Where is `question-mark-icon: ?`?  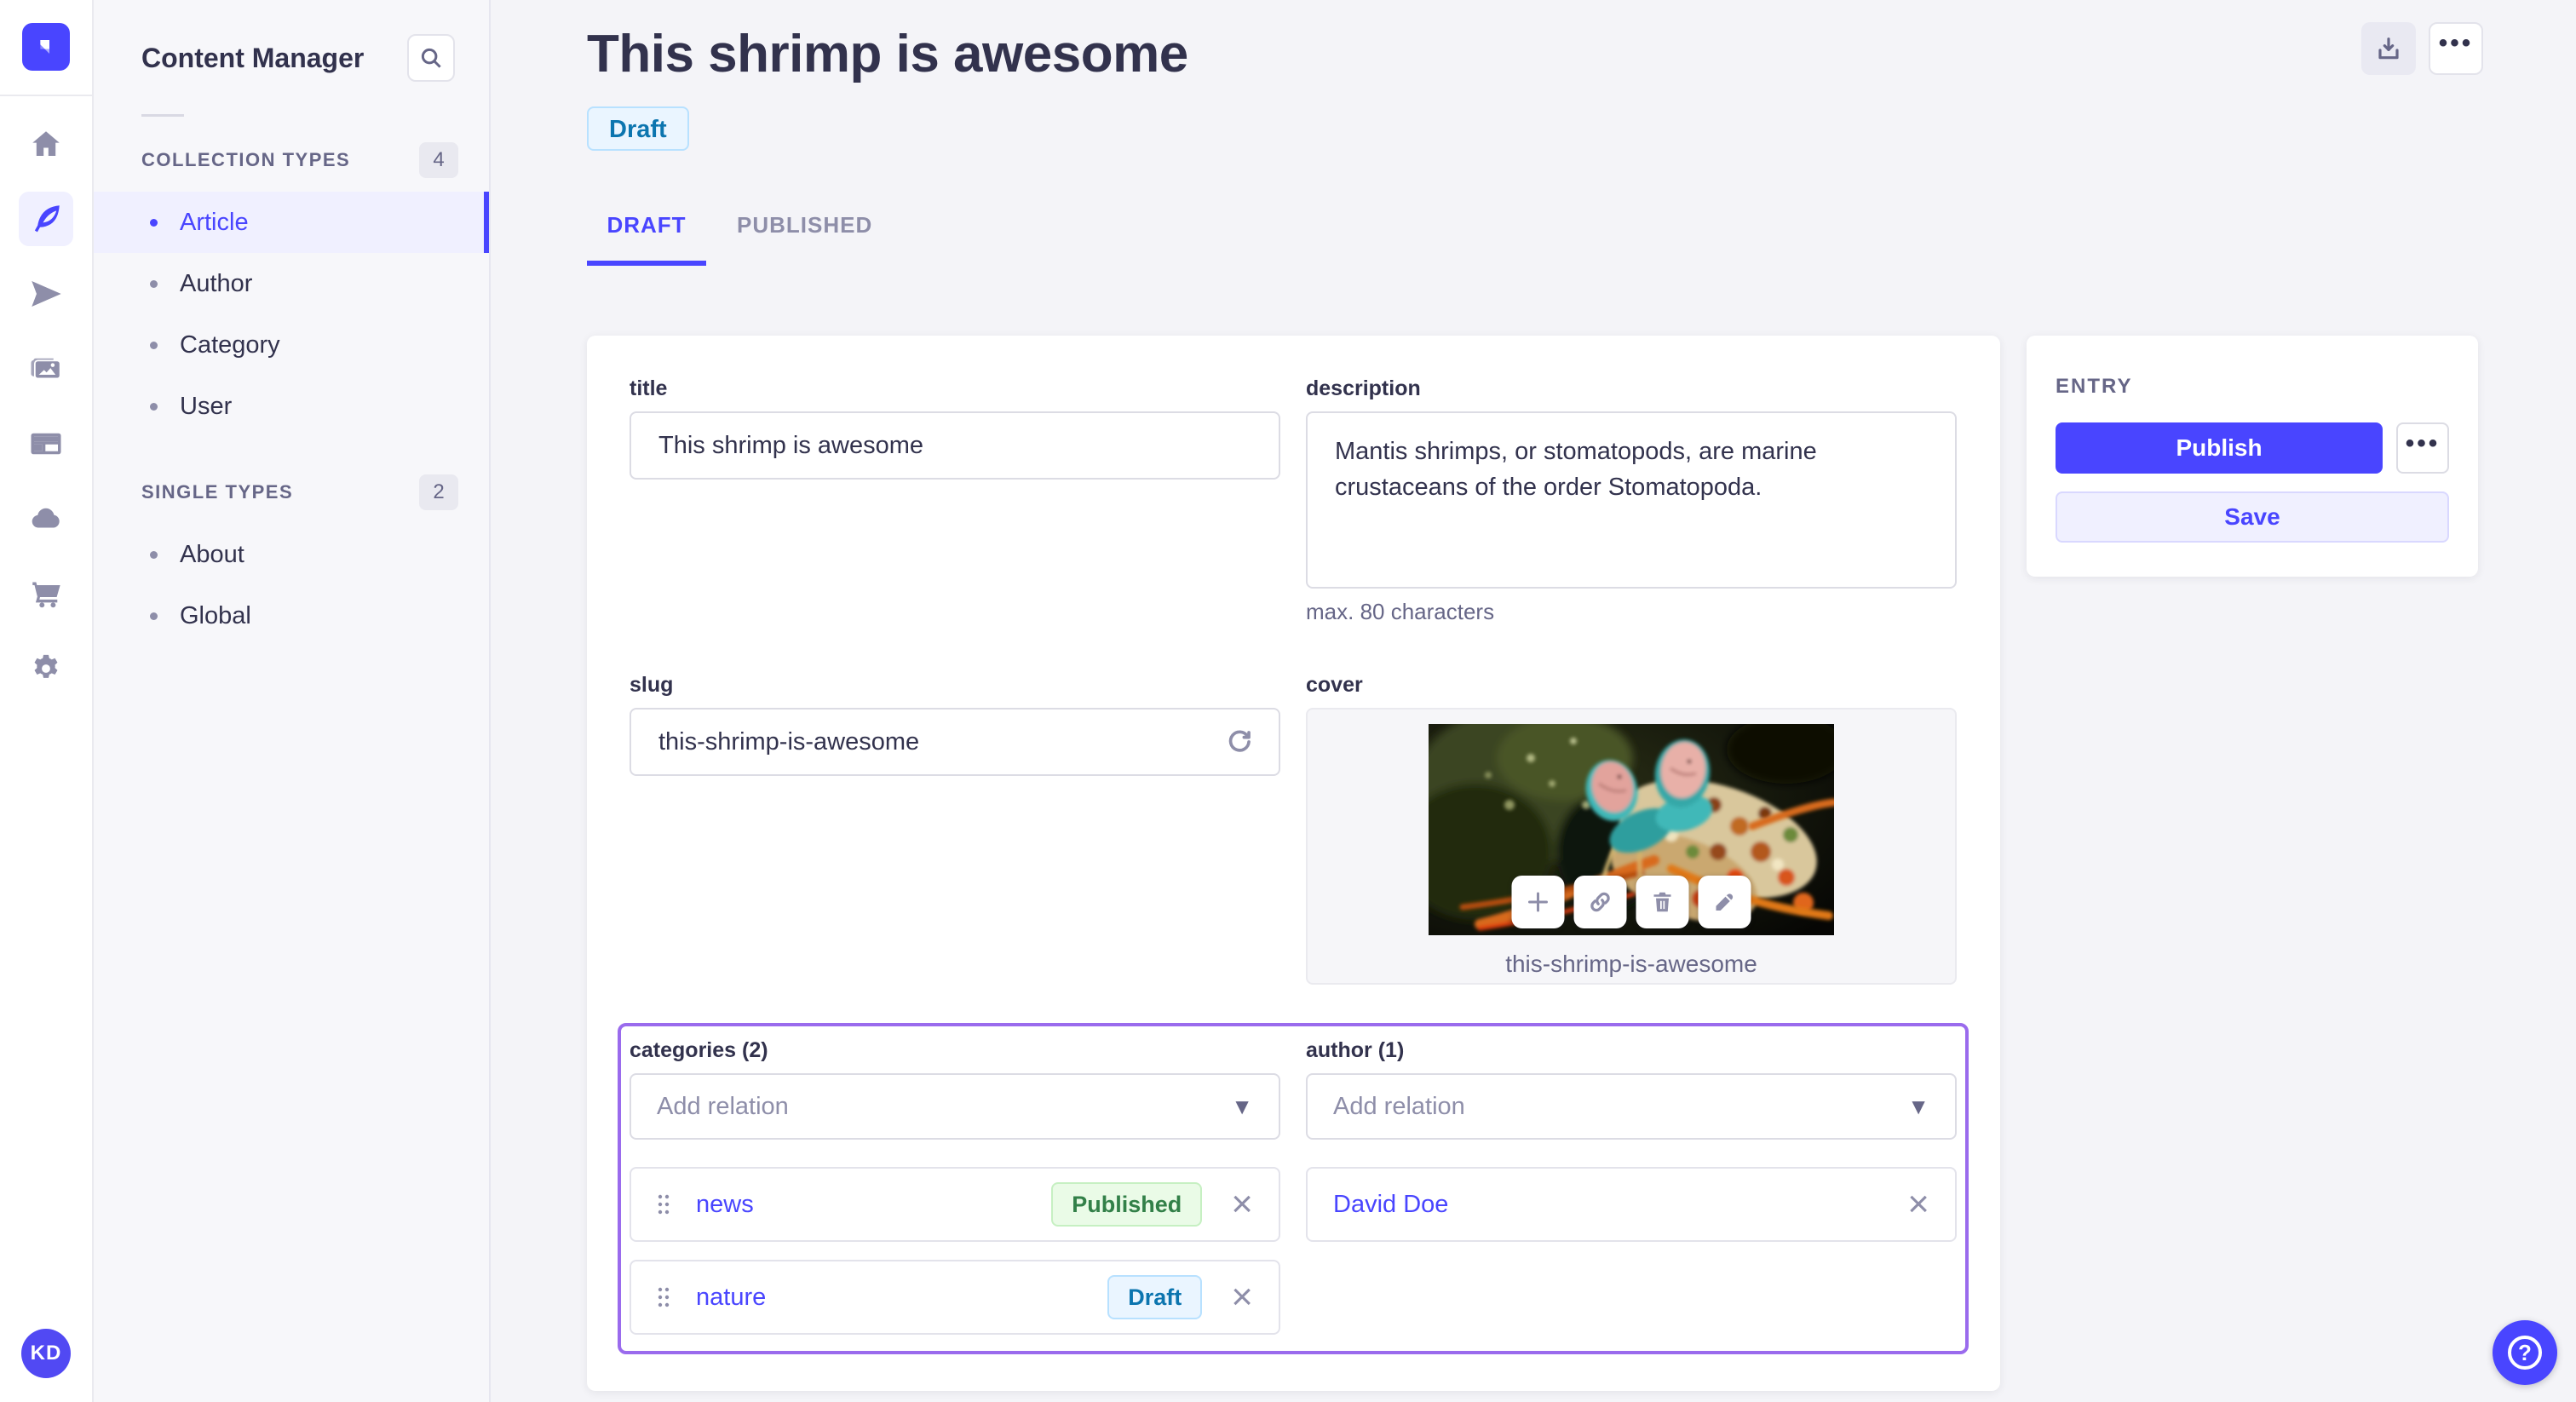
question-mark-icon: ? is located at coordinates (2525, 1353).